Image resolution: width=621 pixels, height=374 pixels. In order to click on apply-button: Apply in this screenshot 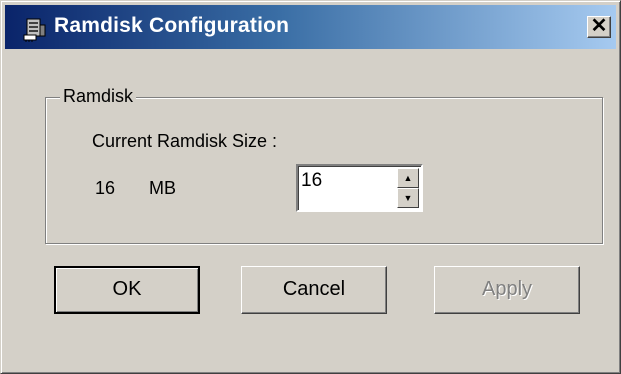, I will do `click(507, 290)`.